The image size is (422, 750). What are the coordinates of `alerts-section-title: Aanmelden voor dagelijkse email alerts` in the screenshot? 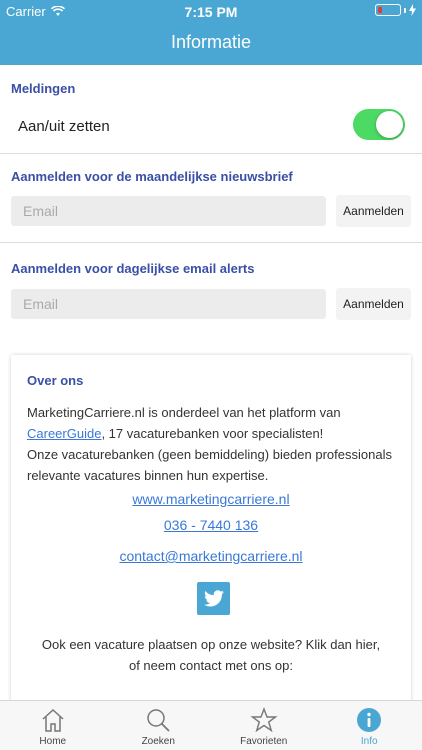 It's located at (133, 268).